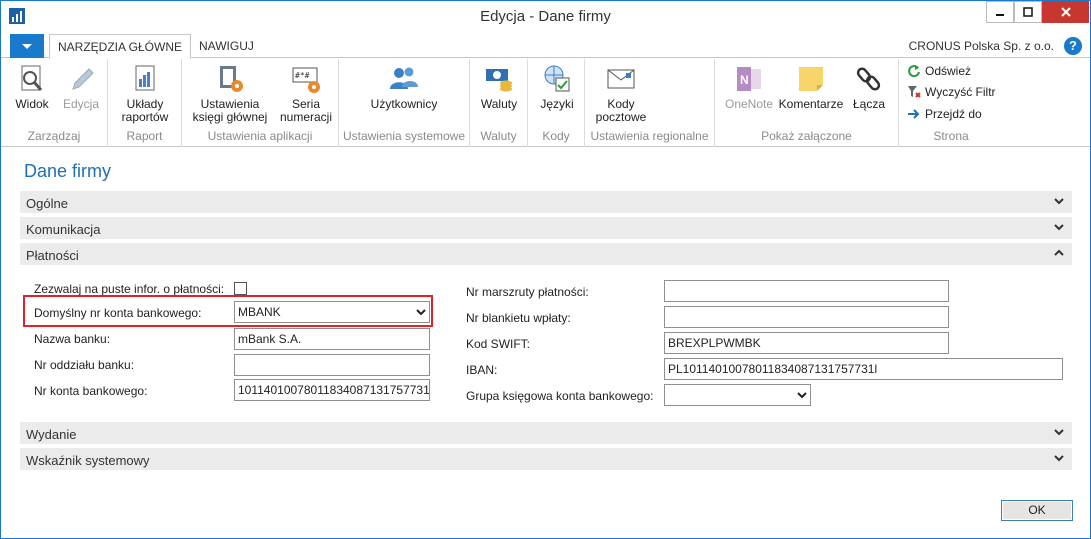 The width and height of the screenshot is (1091, 539). I want to click on seria-numeracji-button: #*# Seria numeracji, so click(306, 93).